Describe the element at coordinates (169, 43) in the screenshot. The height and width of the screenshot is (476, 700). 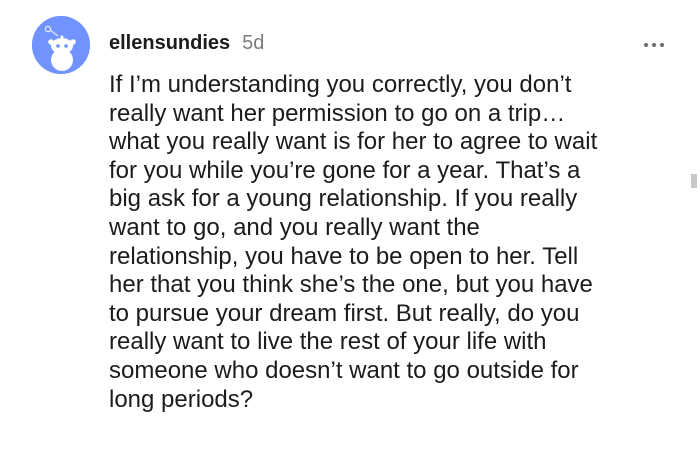
I see `username-link: ellensundies` at that location.